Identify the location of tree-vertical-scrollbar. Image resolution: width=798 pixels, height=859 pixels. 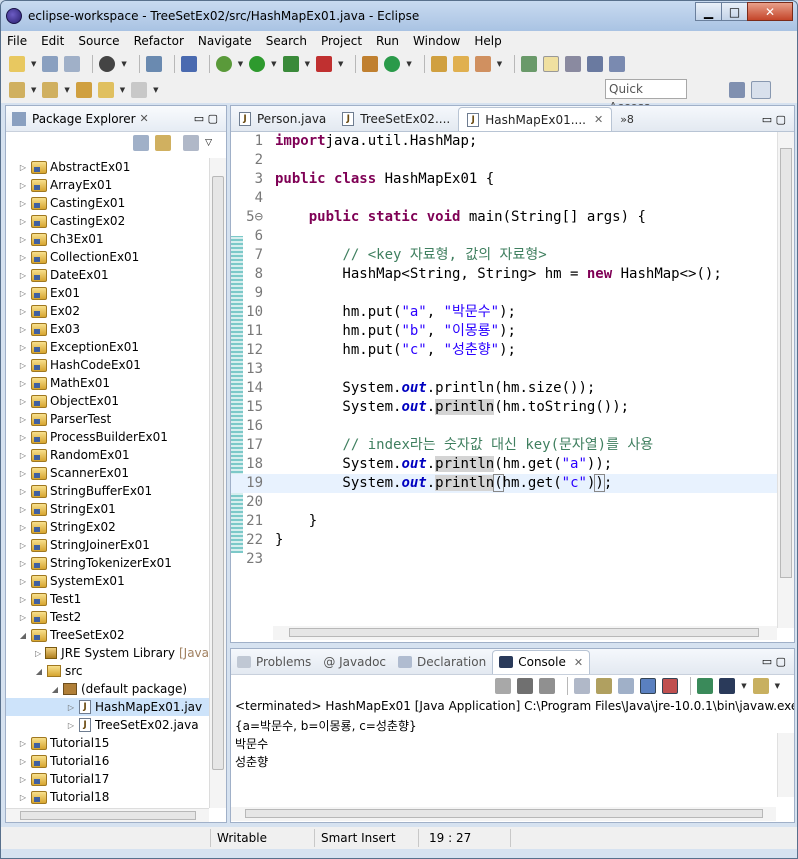
(217, 483).